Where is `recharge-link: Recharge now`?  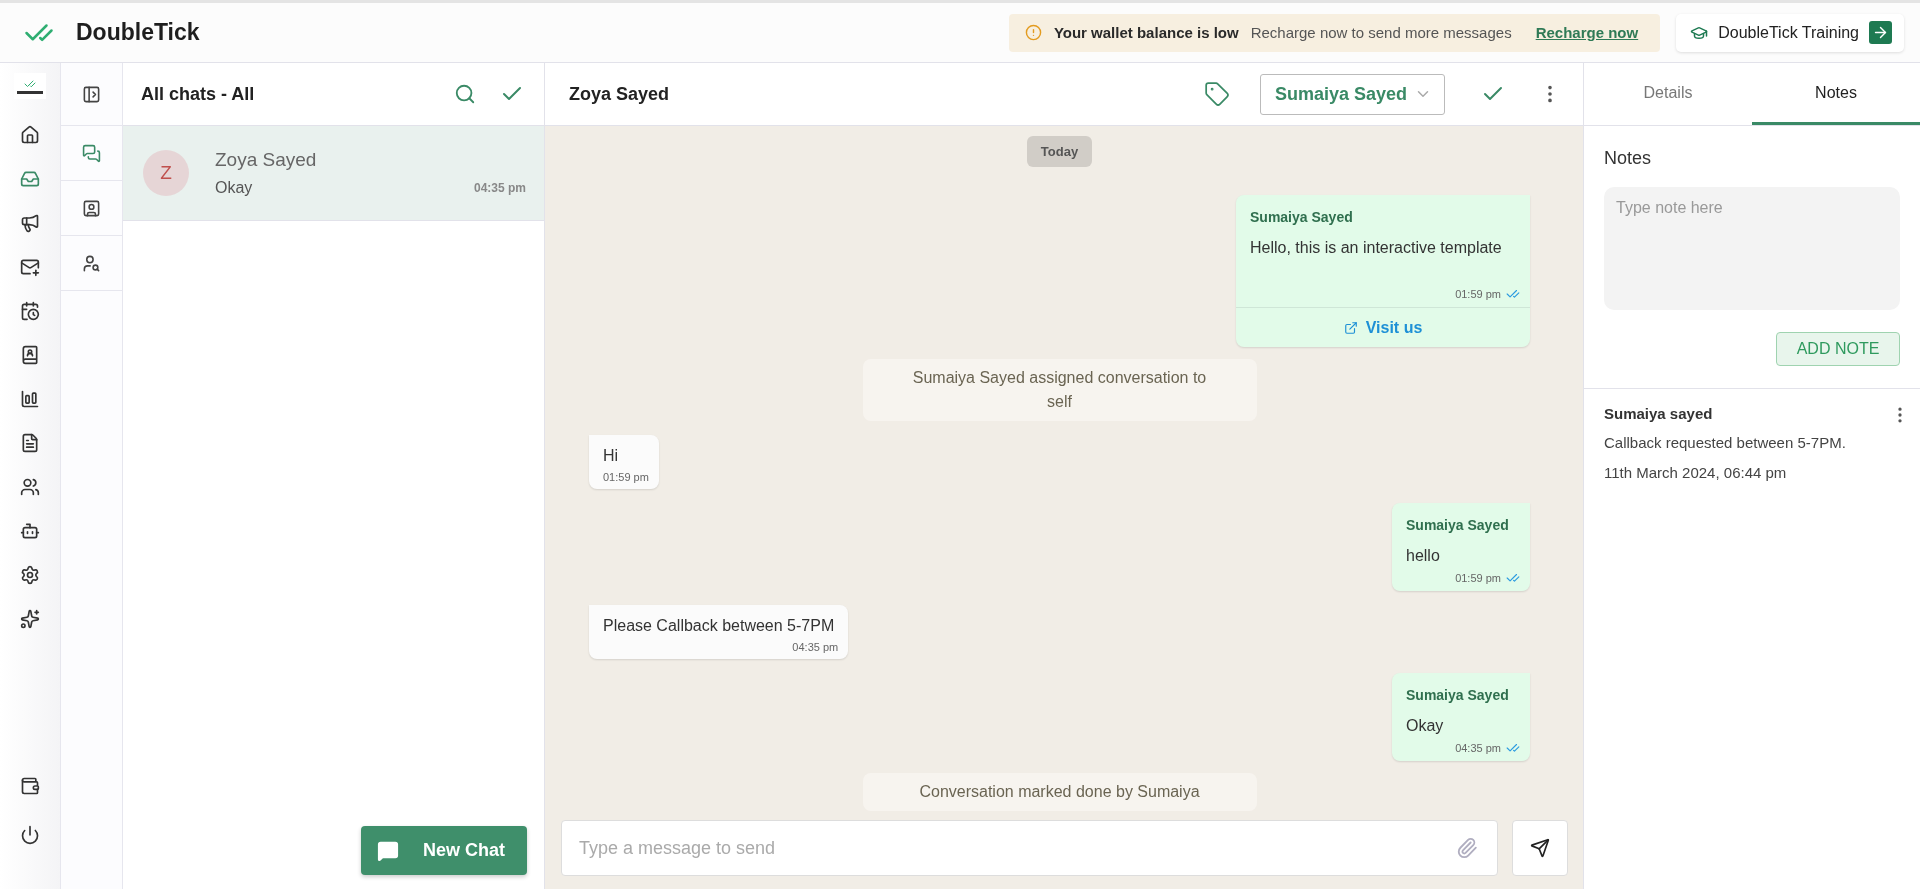 recharge-link: Recharge now is located at coordinates (1587, 32).